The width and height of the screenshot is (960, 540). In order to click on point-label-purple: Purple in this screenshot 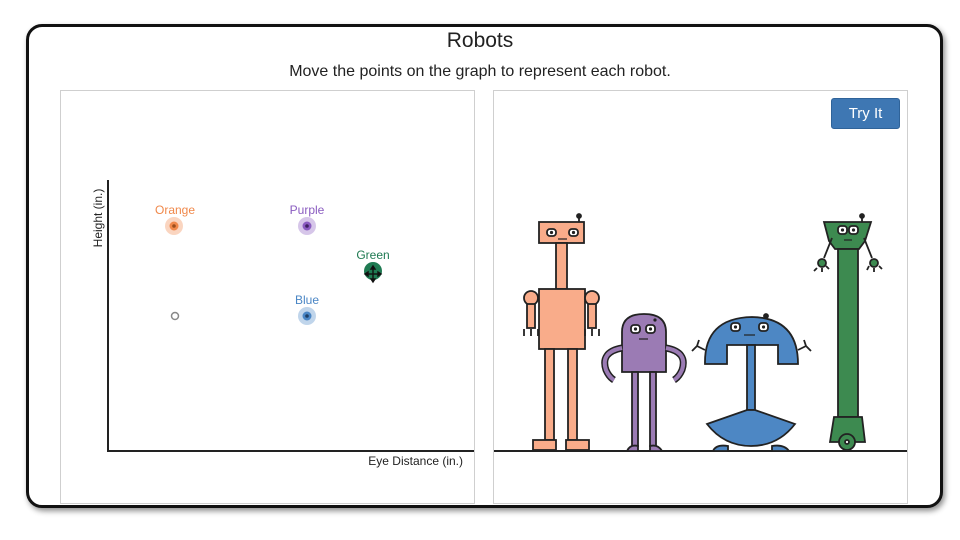, I will do `click(307, 210)`.